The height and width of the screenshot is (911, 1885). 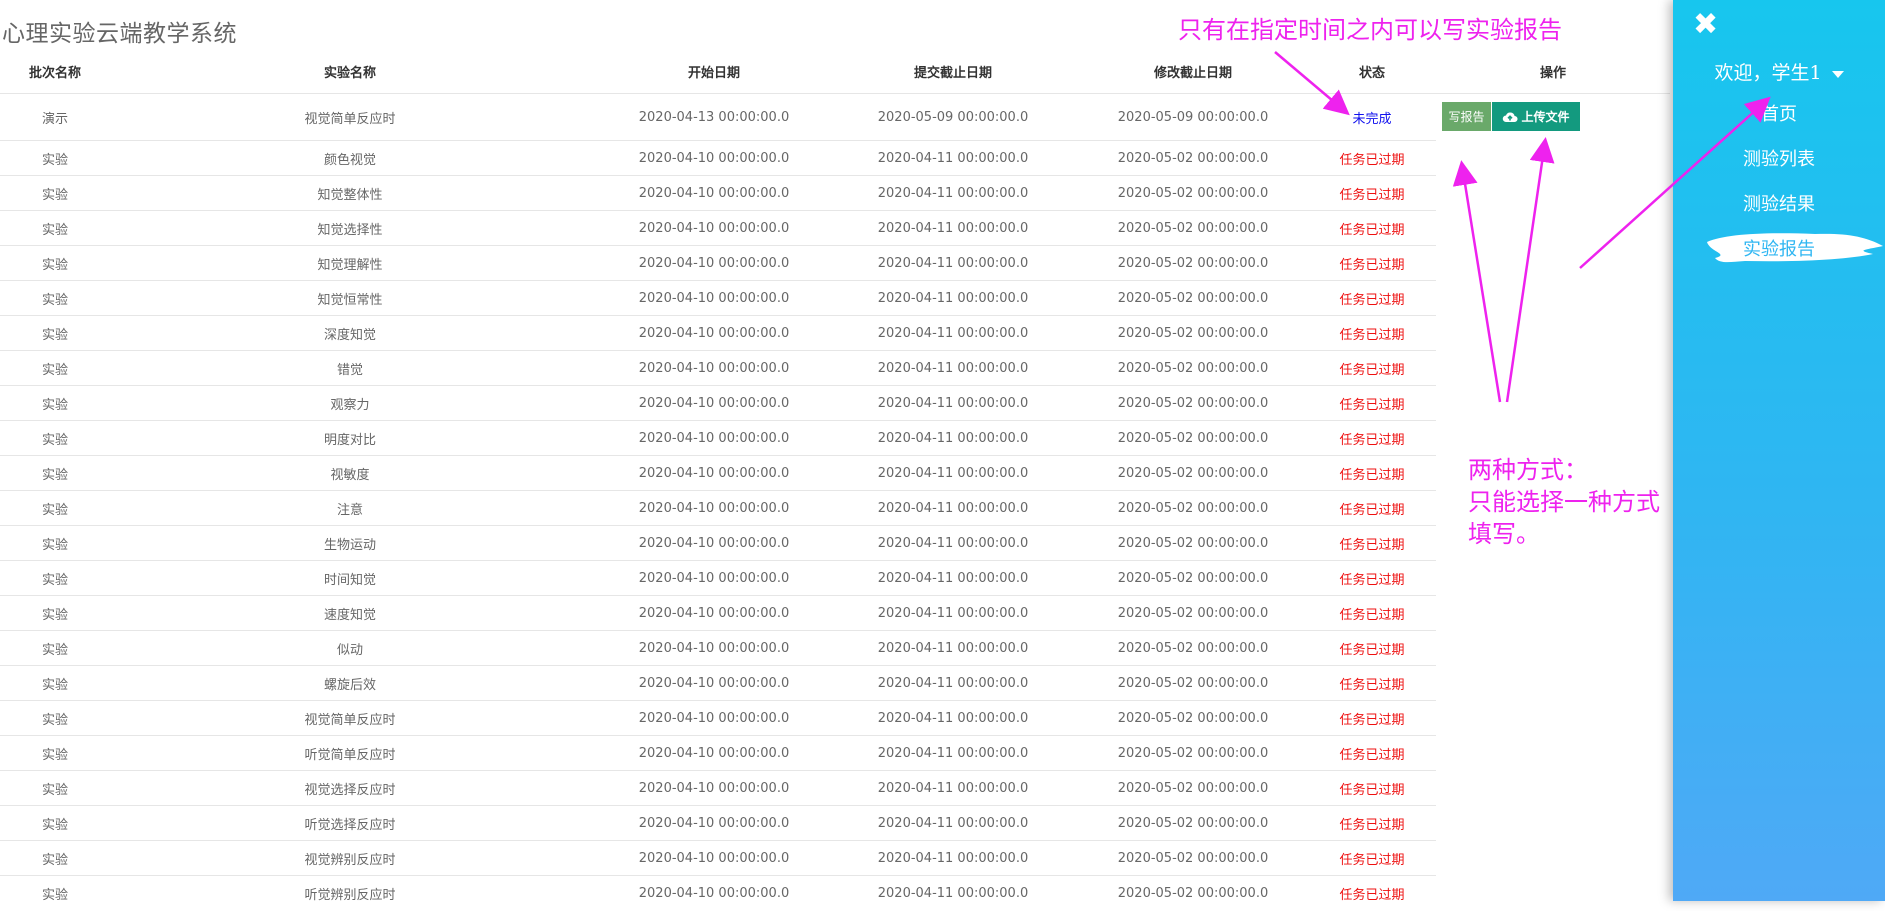 I want to click on write-report-label: 写报告, so click(x=1466, y=117).